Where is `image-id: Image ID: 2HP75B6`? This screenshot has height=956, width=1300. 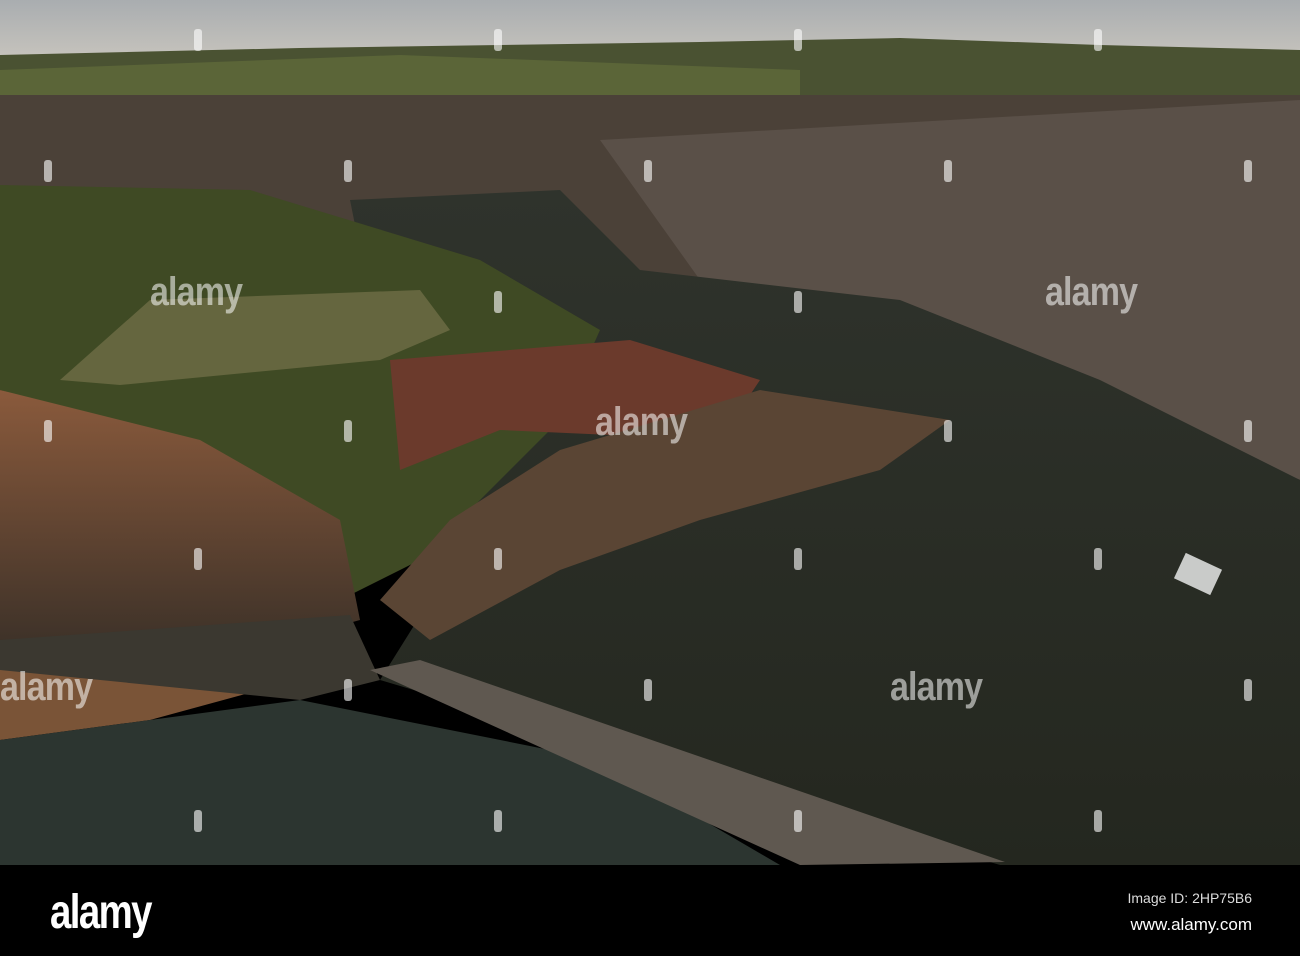
image-id: Image ID: 2HP75B6 is located at coordinates (1189, 898).